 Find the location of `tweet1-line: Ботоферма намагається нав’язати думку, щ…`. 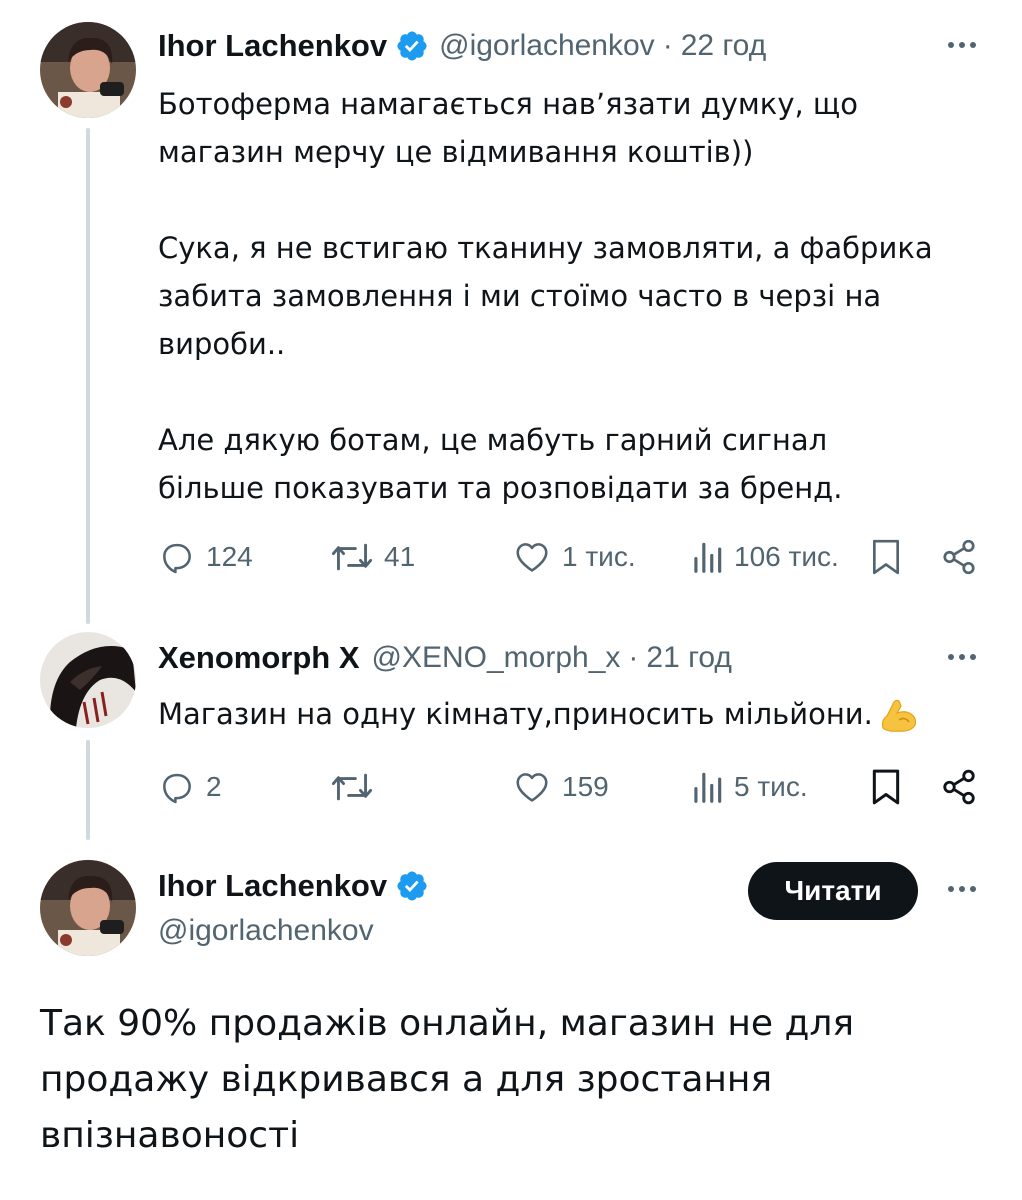

tweet1-line: Ботоферма намагається нав’язати думку, щ… is located at coordinates (508, 104).